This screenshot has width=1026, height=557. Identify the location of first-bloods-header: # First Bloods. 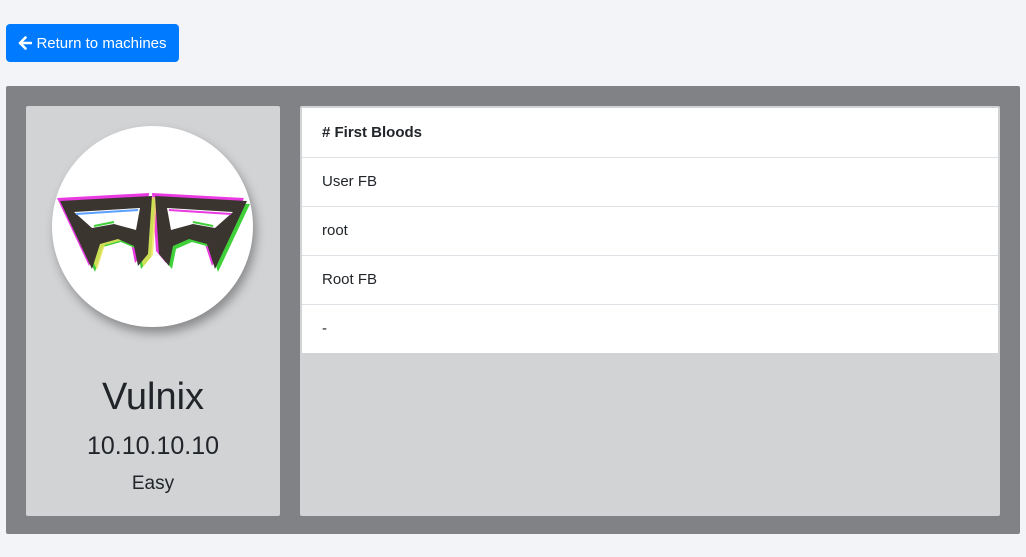
(372, 132).